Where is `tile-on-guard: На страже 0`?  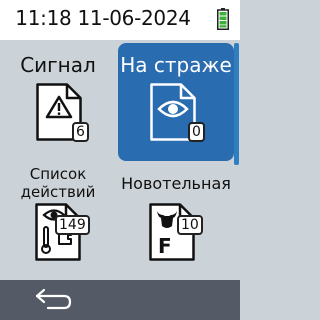
tile-on-guard: На страже 0 is located at coordinates (176, 102).